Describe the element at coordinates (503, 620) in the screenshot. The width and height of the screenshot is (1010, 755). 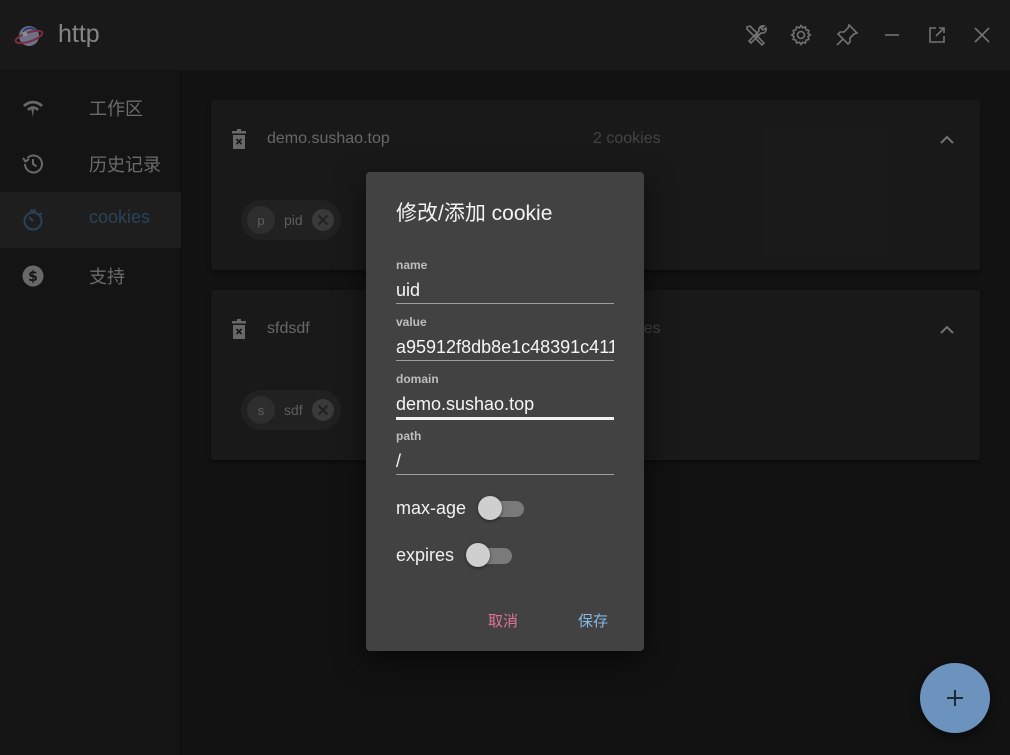
I see `cancel-button: 取消` at that location.